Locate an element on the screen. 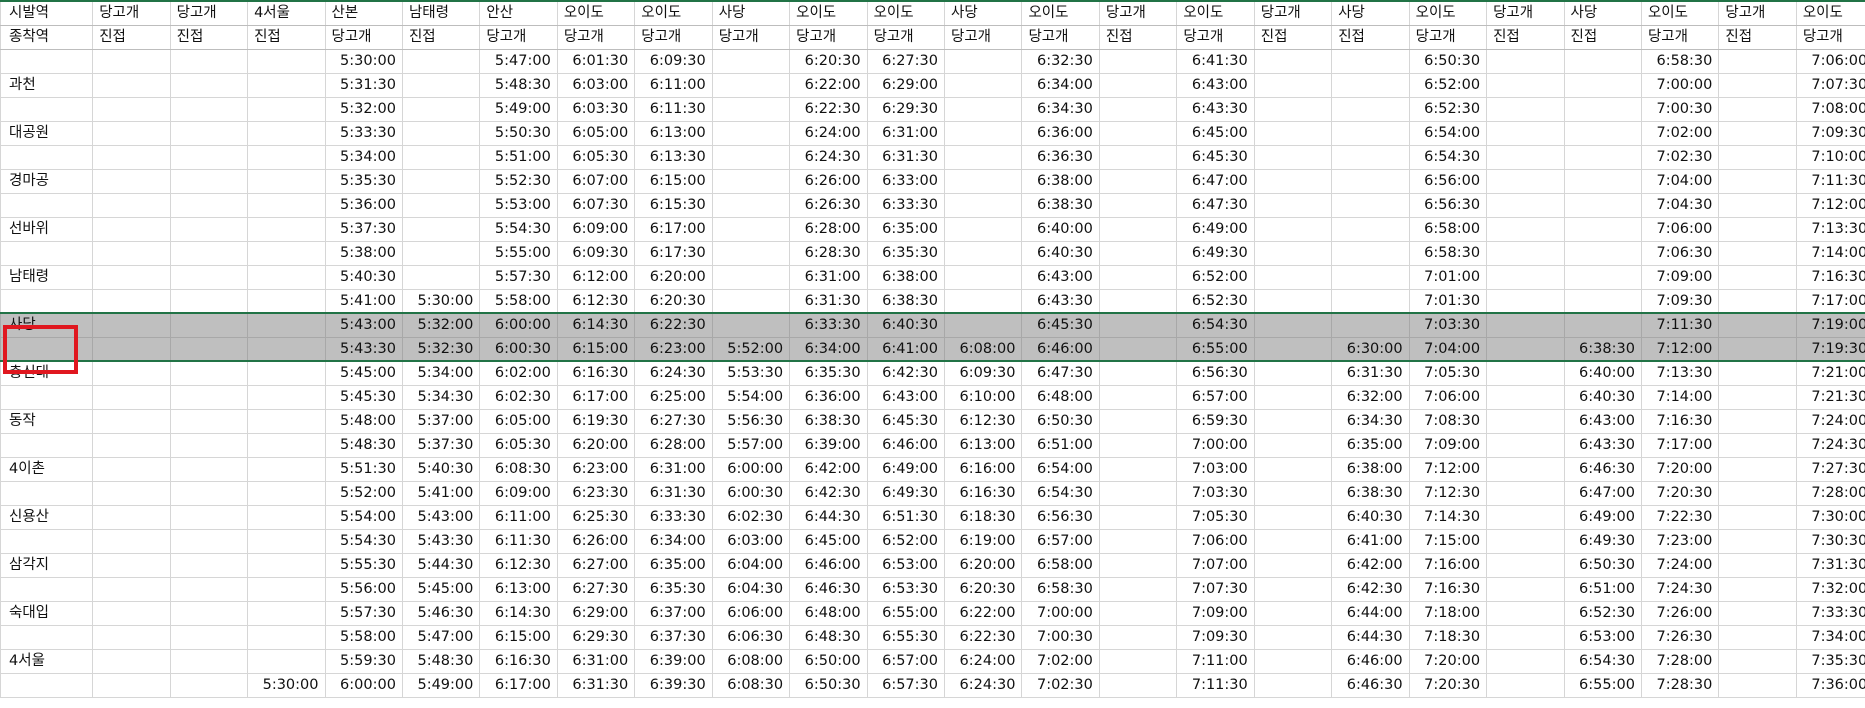 Image resolution: width=1865 pixels, height=708 pixels. time-cell: 7:26:30 is located at coordinates (1680, 637).